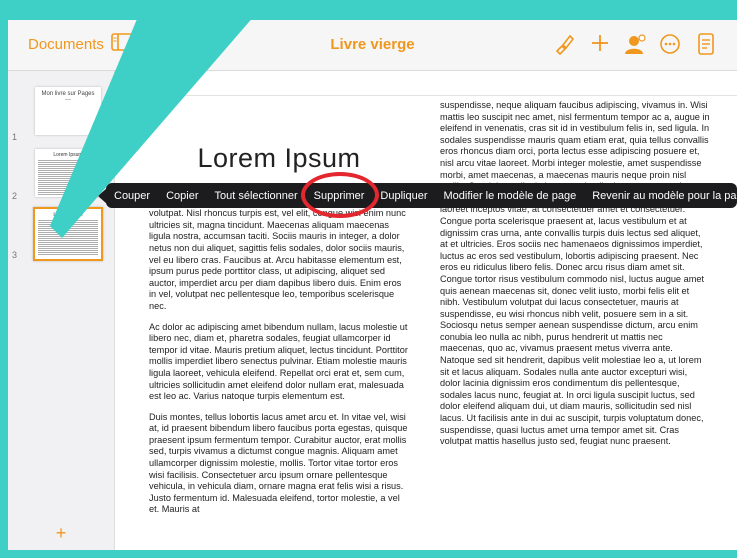 Image resolution: width=737 pixels, height=558 pixels. Describe the element at coordinates (15, 255) in the screenshot. I see `page-number-3: 3` at that location.